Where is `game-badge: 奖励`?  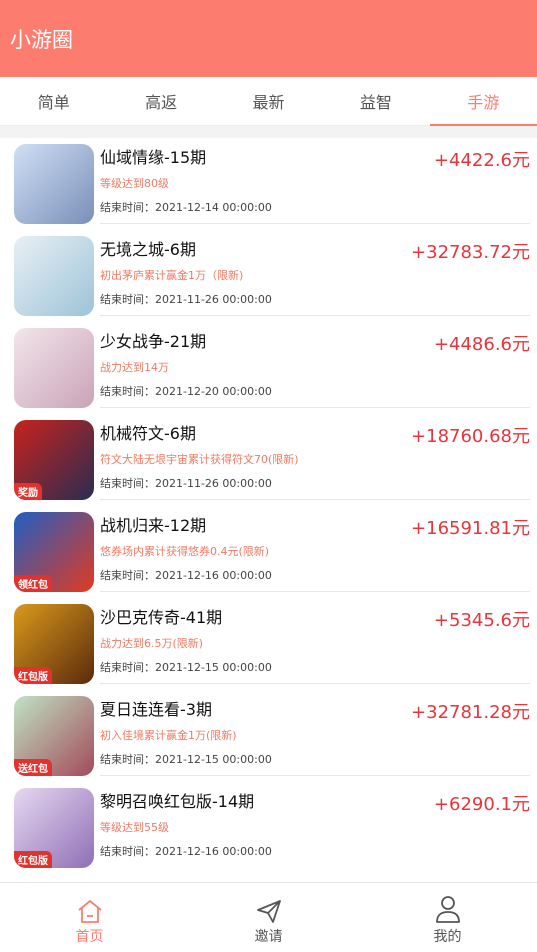
game-badge: 奖励 is located at coordinates (28, 491).